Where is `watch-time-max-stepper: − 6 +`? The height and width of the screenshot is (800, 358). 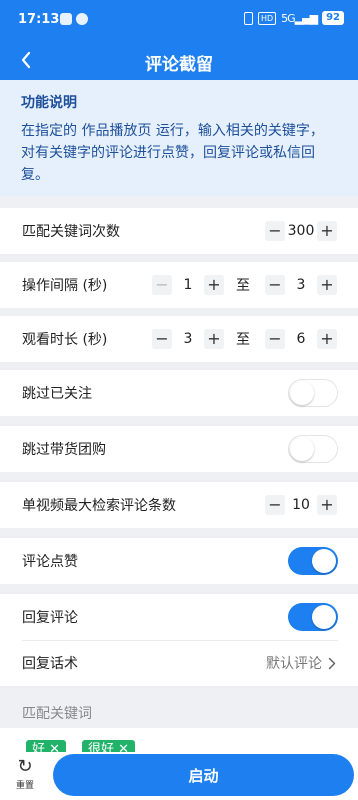 watch-time-max-stepper: − 6 + is located at coordinates (301, 339).